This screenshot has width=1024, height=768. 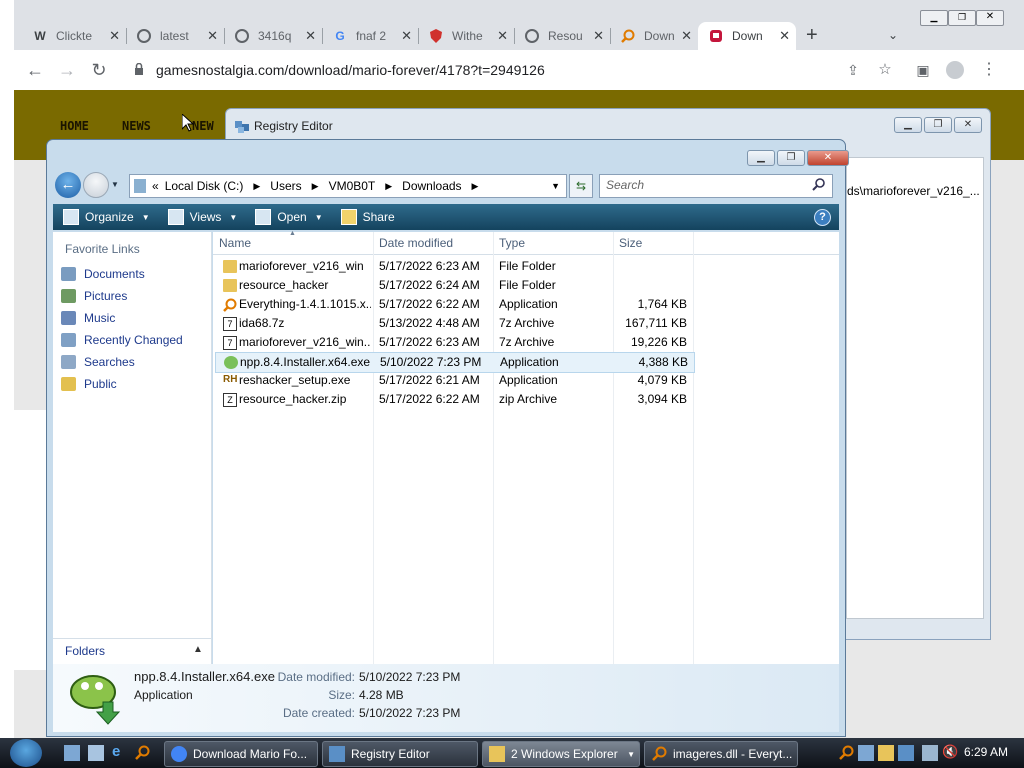 What do you see at coordinates (555, 186) in the screenshot?
I see `address-dropdown-icon: ▼` at bounding box center [555, 186].